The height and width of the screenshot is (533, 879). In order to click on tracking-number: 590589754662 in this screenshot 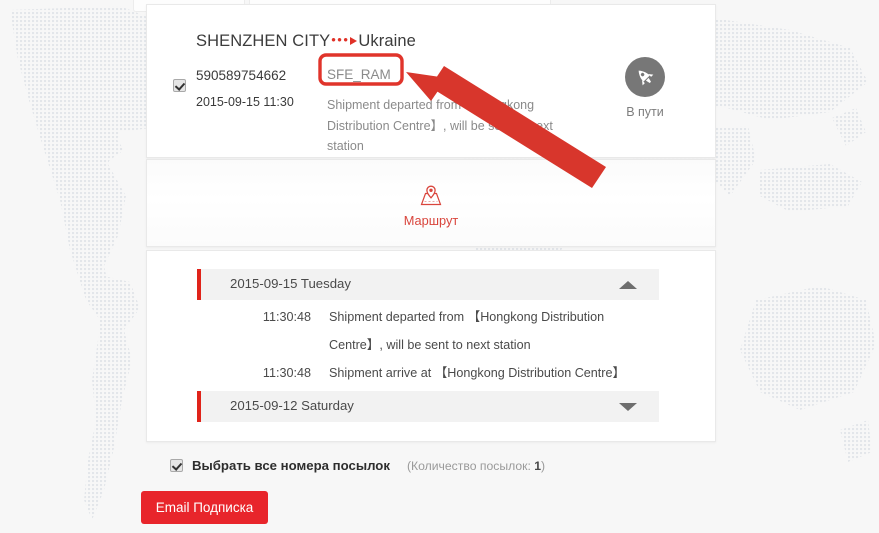, I will do `click(241, 75)`.